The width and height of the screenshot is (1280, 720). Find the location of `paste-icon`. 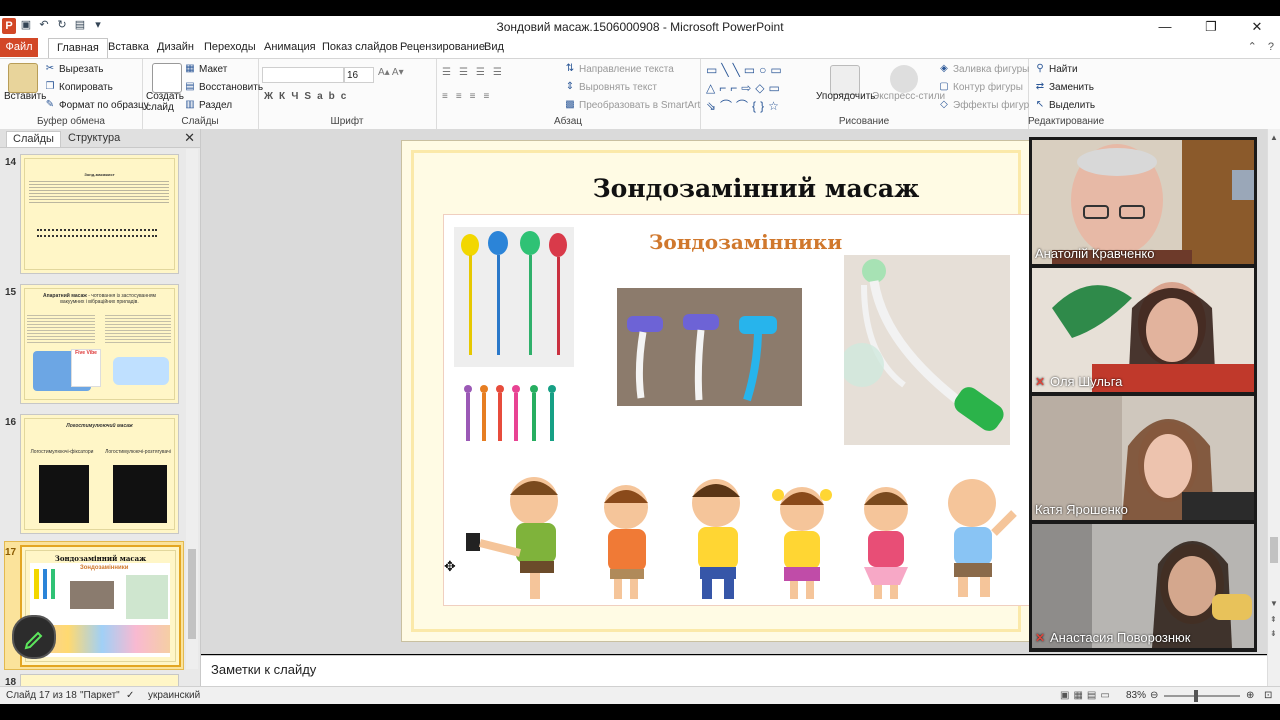

paste-icon is located at coordinates (23, 78).